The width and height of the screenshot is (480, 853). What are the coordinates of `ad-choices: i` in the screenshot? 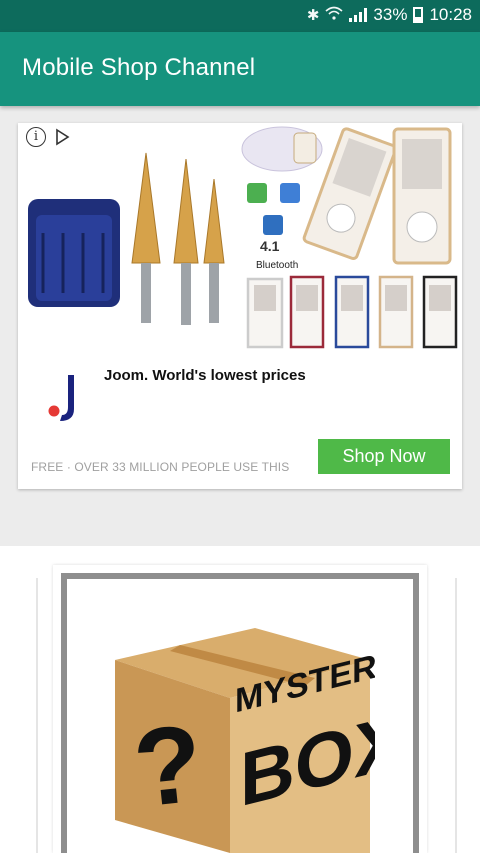 It's located at (49, 137).